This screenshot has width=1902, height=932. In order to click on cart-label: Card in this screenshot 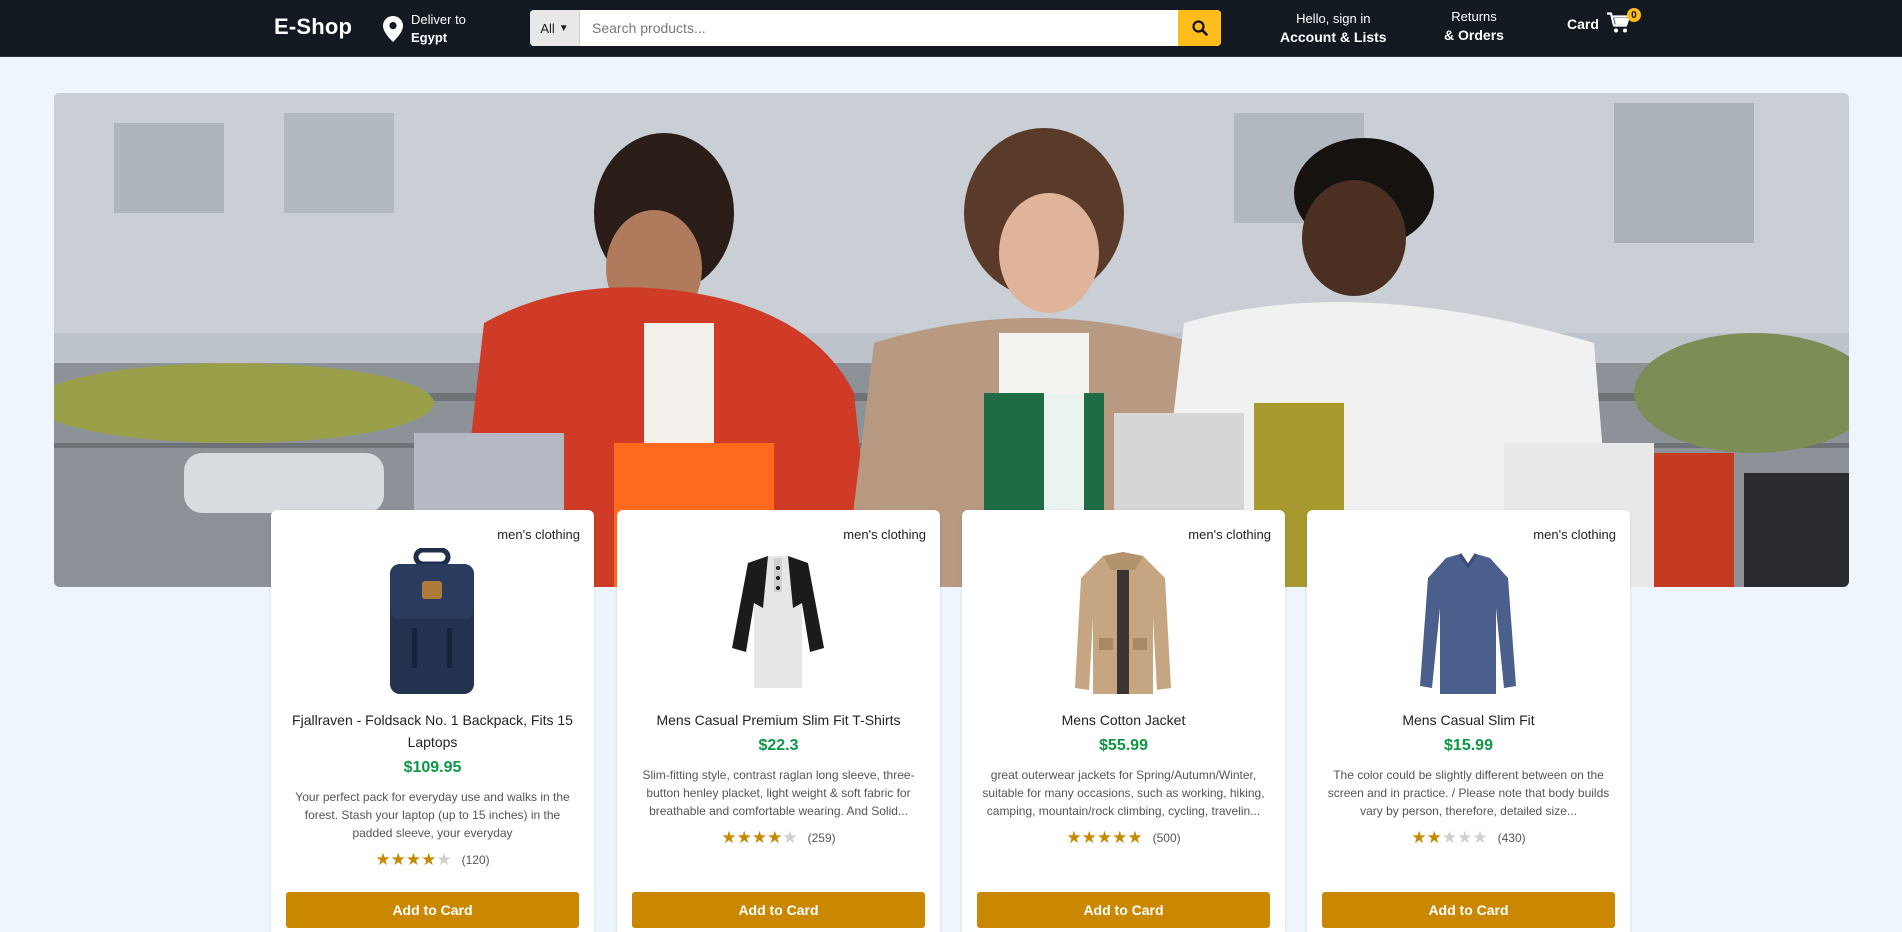, I will do `click(1583, 24)`.